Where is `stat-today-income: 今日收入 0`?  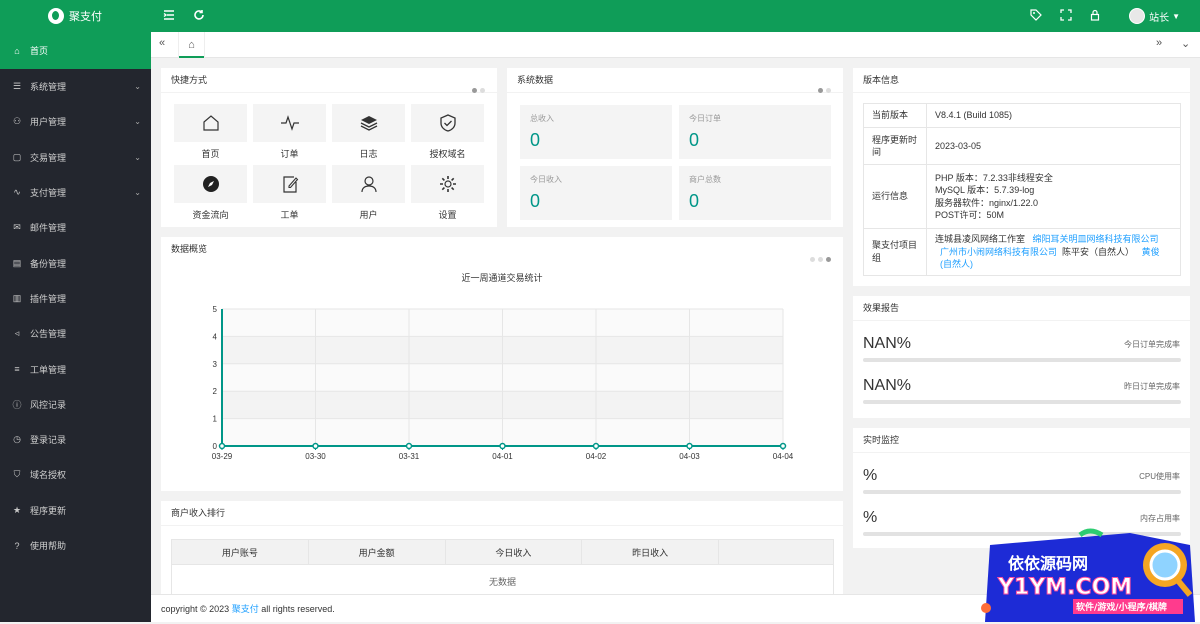
stat-today-income: 今日收入 0 is located at coordinates (596, 193).